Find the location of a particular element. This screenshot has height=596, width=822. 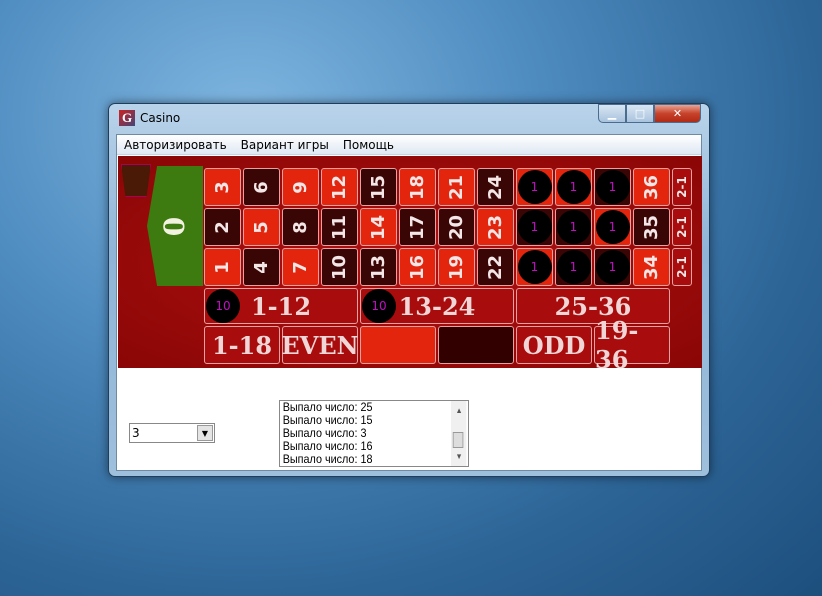

bet-number-14-label: 14 is located at coordinates (378, 227).